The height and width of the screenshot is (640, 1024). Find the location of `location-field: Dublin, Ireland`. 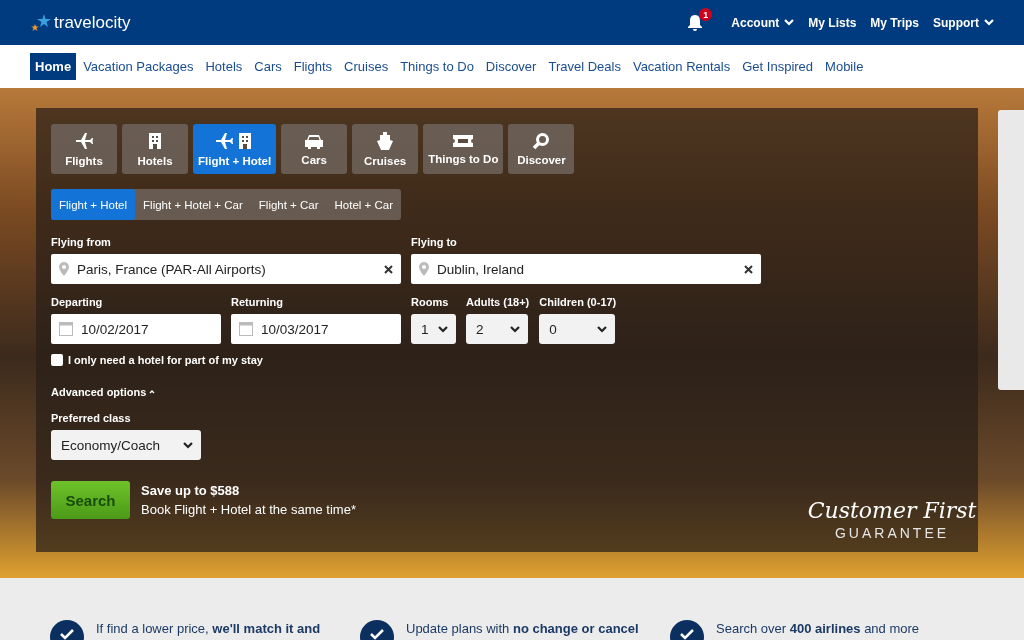

location-field: Dublin, Ireland is located at coordinates (586, 269).